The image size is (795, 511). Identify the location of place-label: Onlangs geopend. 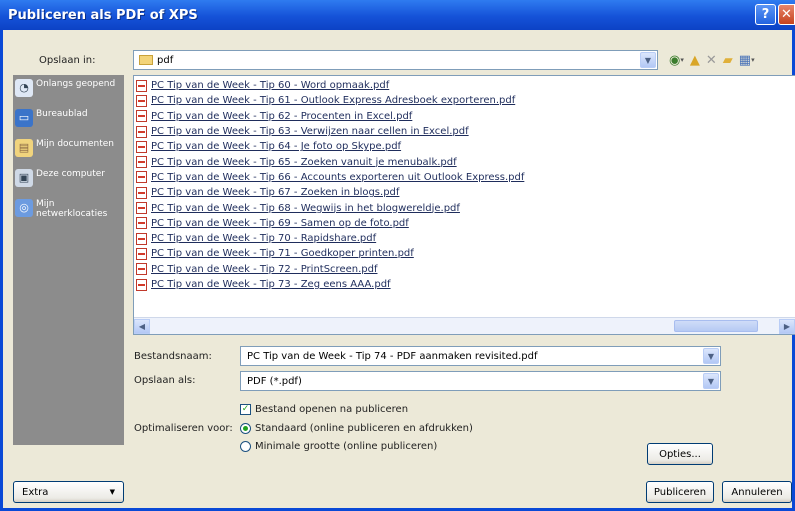
(76, 84).